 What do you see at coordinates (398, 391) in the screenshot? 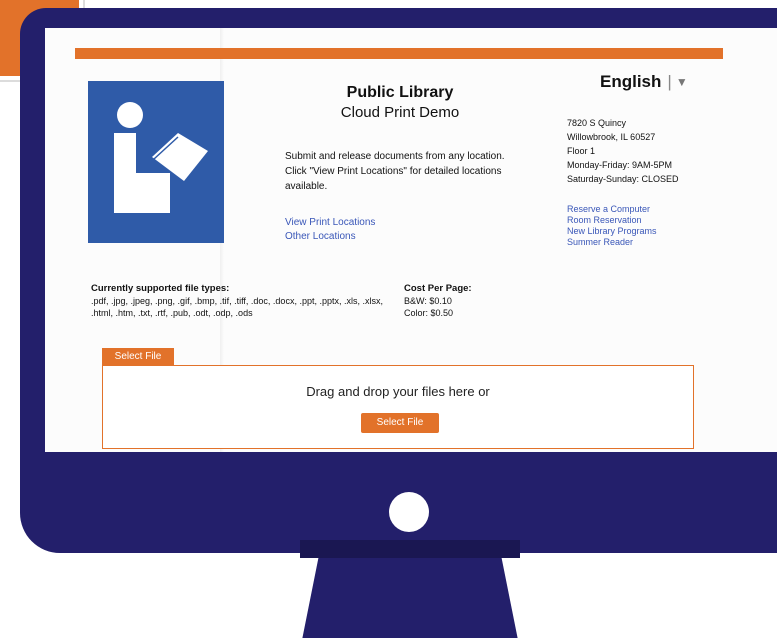
I see `dropzone-text: Drag and drop your files here or` at bounding box center [398, 391].